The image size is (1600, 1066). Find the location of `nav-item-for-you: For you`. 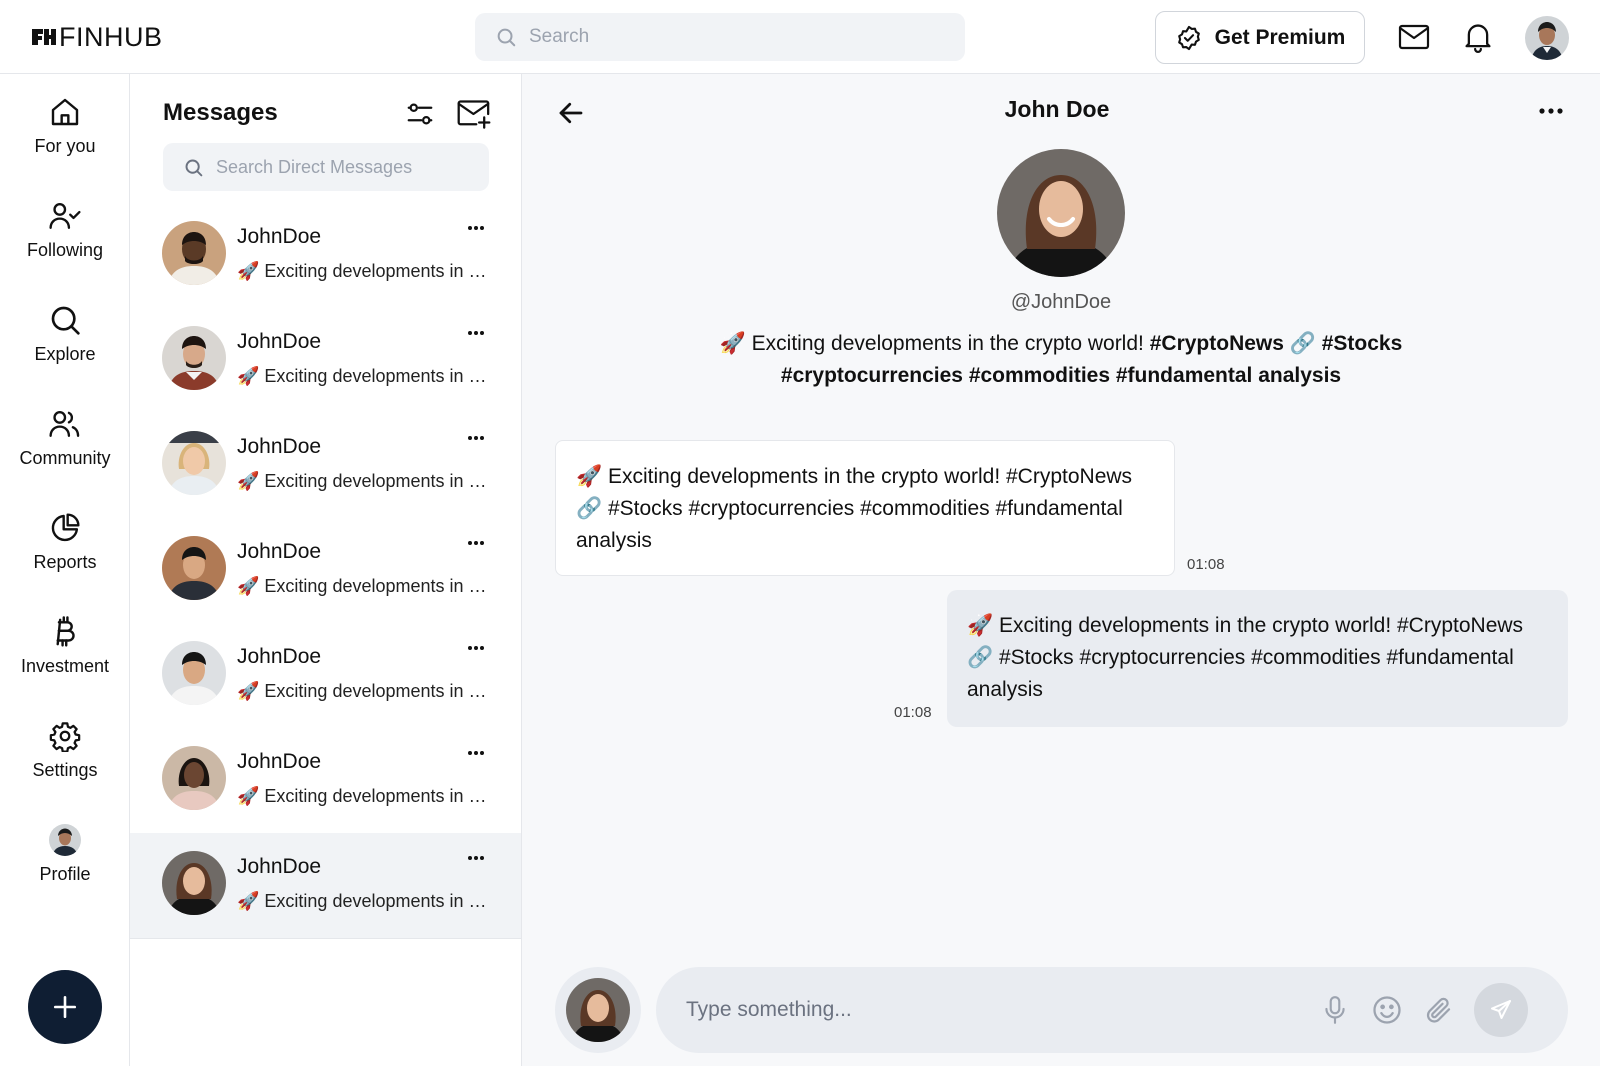

nav-item-for-you: For you is located at coordinates (65, 135).